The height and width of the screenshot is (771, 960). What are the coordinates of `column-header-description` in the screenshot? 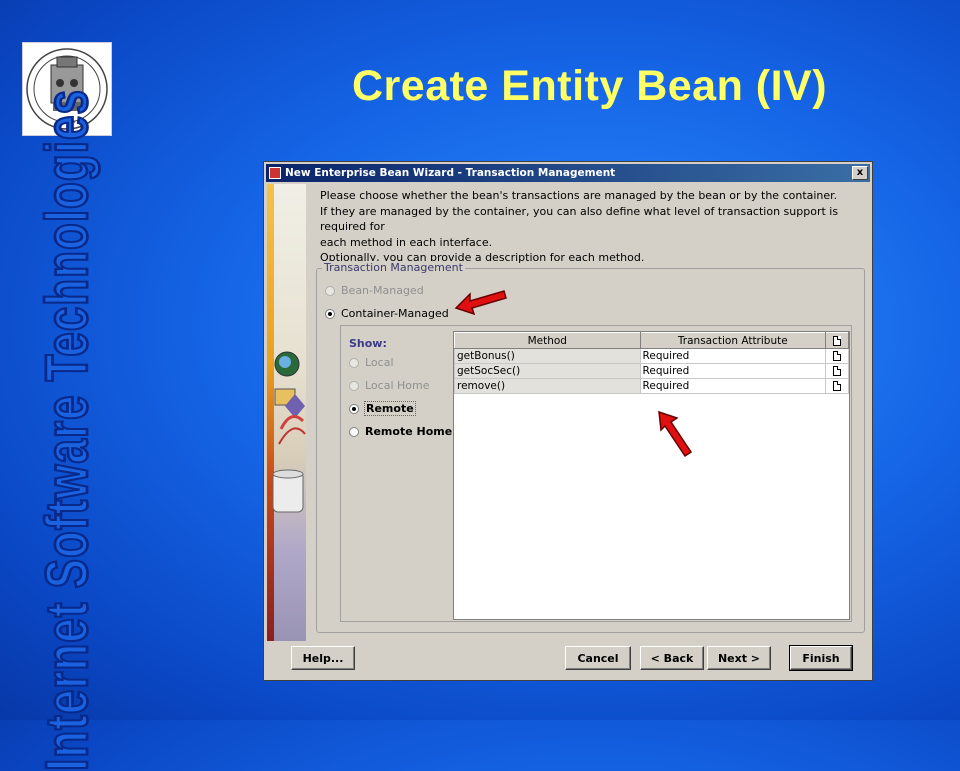 It's located at (837, 340).